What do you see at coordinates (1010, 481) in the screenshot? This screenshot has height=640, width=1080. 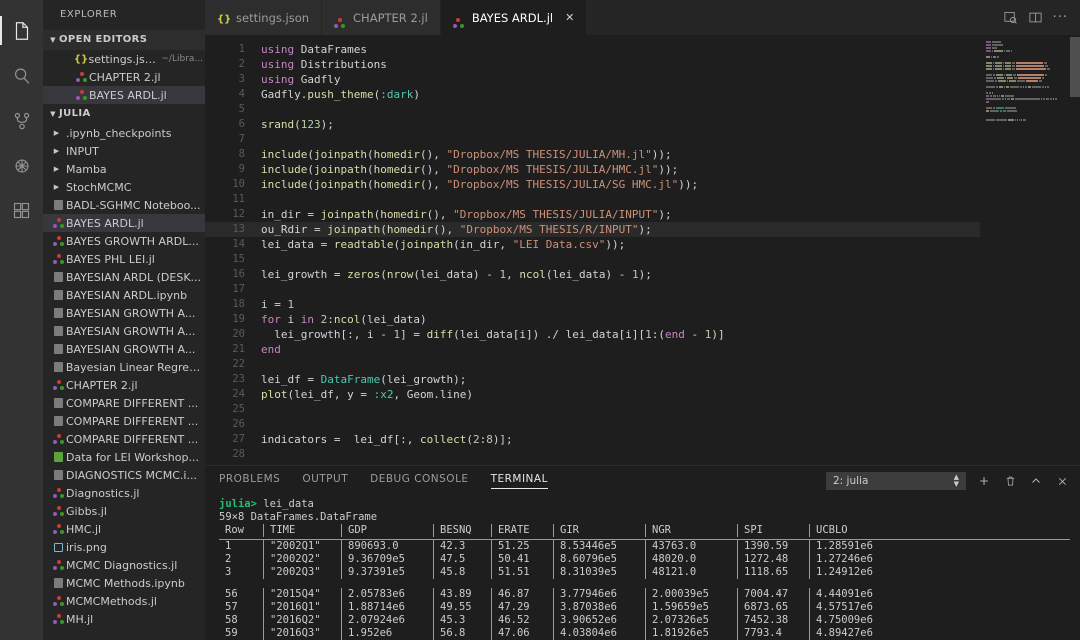 I see `kill-terminal-icon` at bounding box center [1010, 481].